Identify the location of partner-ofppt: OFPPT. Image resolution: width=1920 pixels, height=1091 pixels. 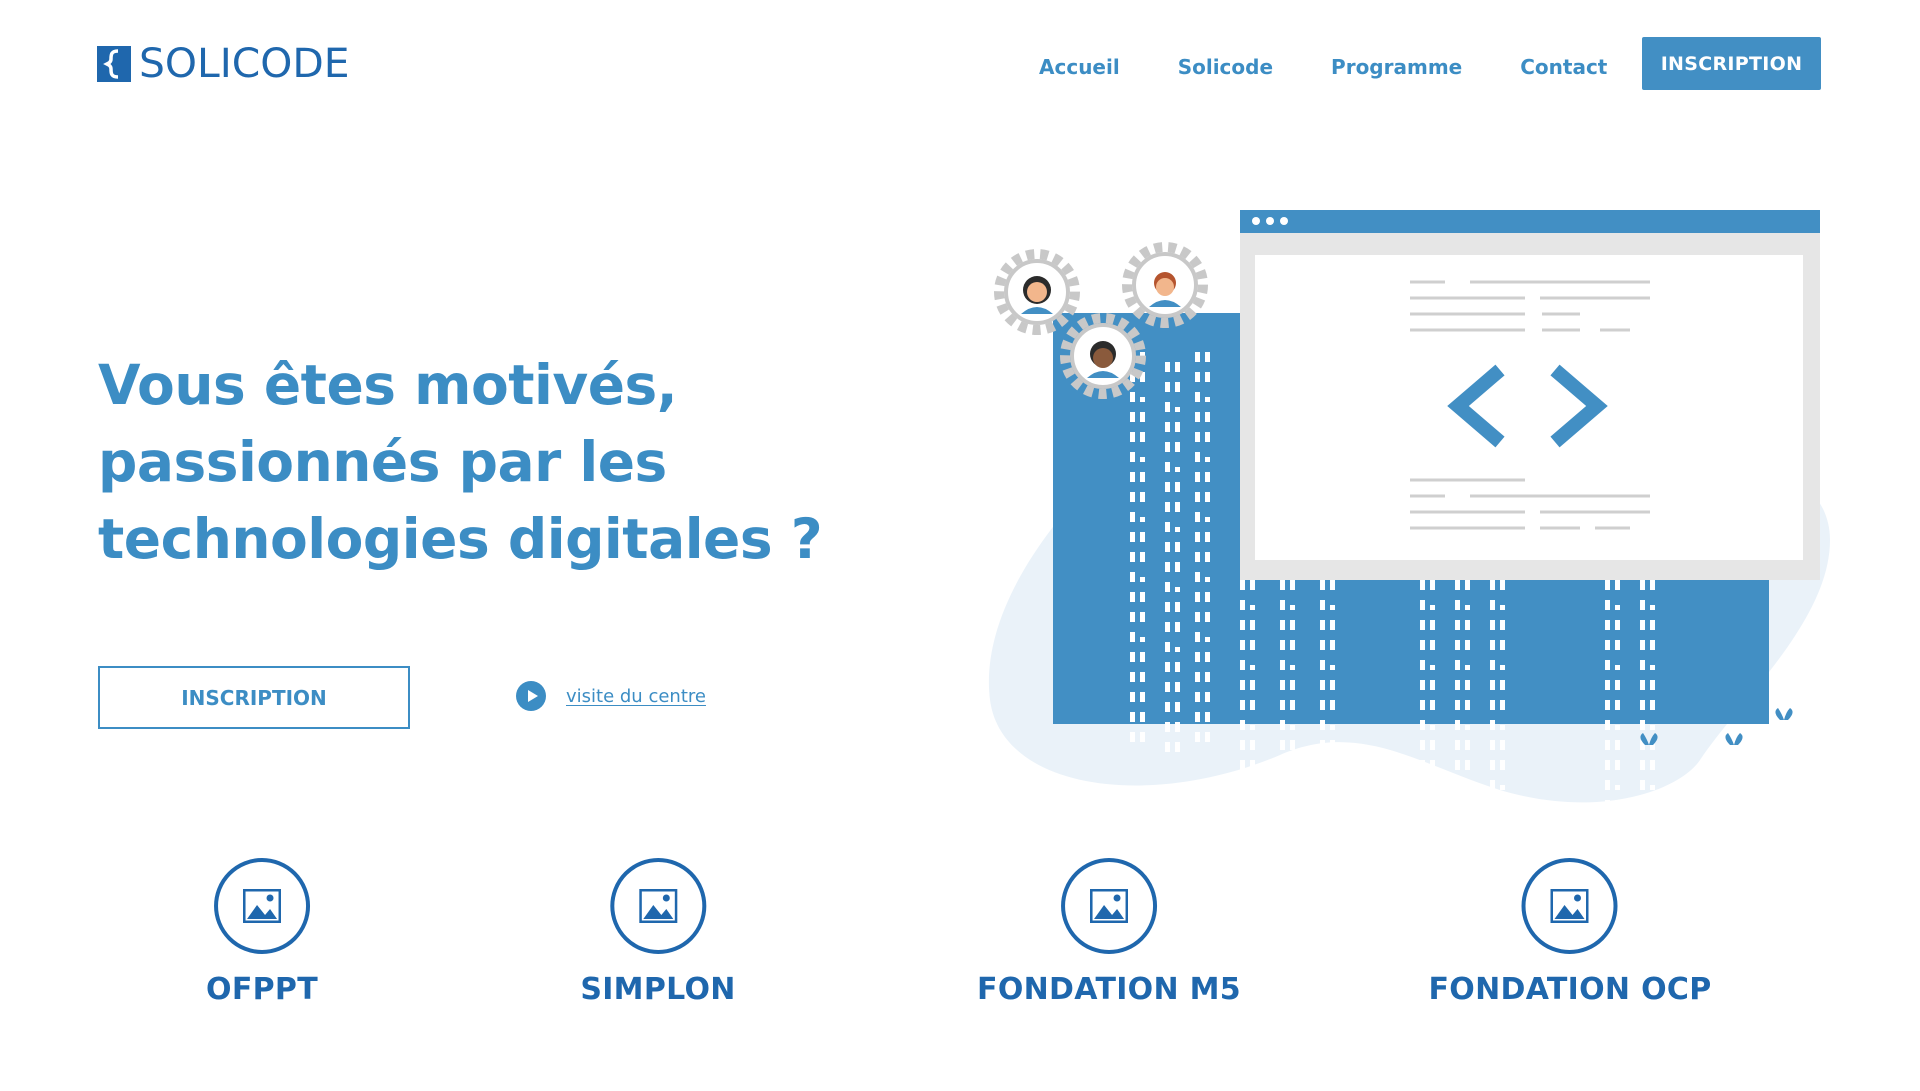
(262, 932).